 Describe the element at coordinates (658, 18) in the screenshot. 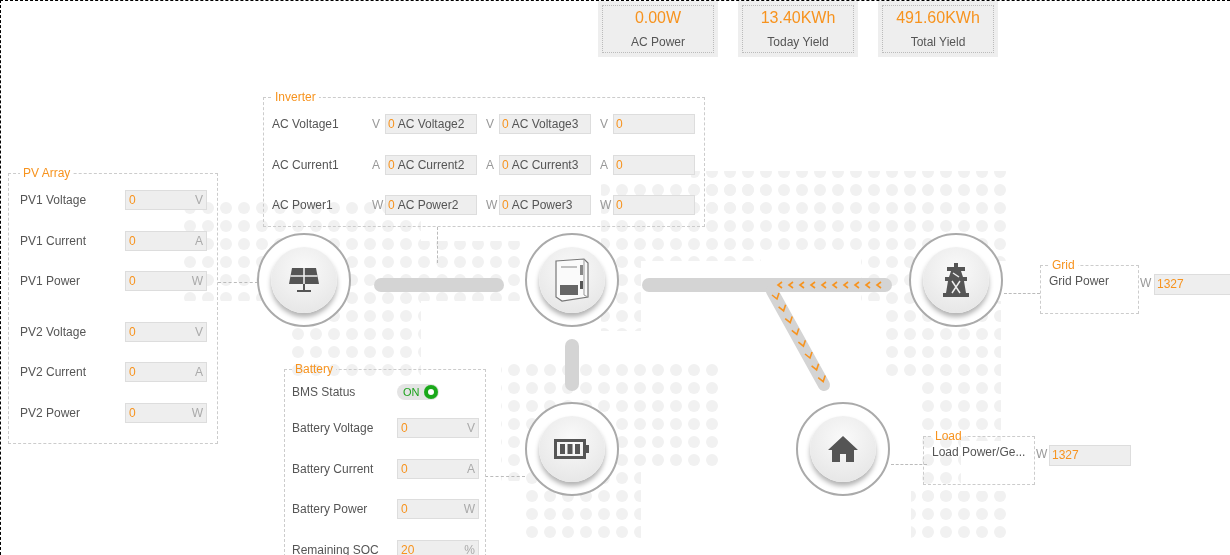

I see `stat-value: 0.00W` at that location.